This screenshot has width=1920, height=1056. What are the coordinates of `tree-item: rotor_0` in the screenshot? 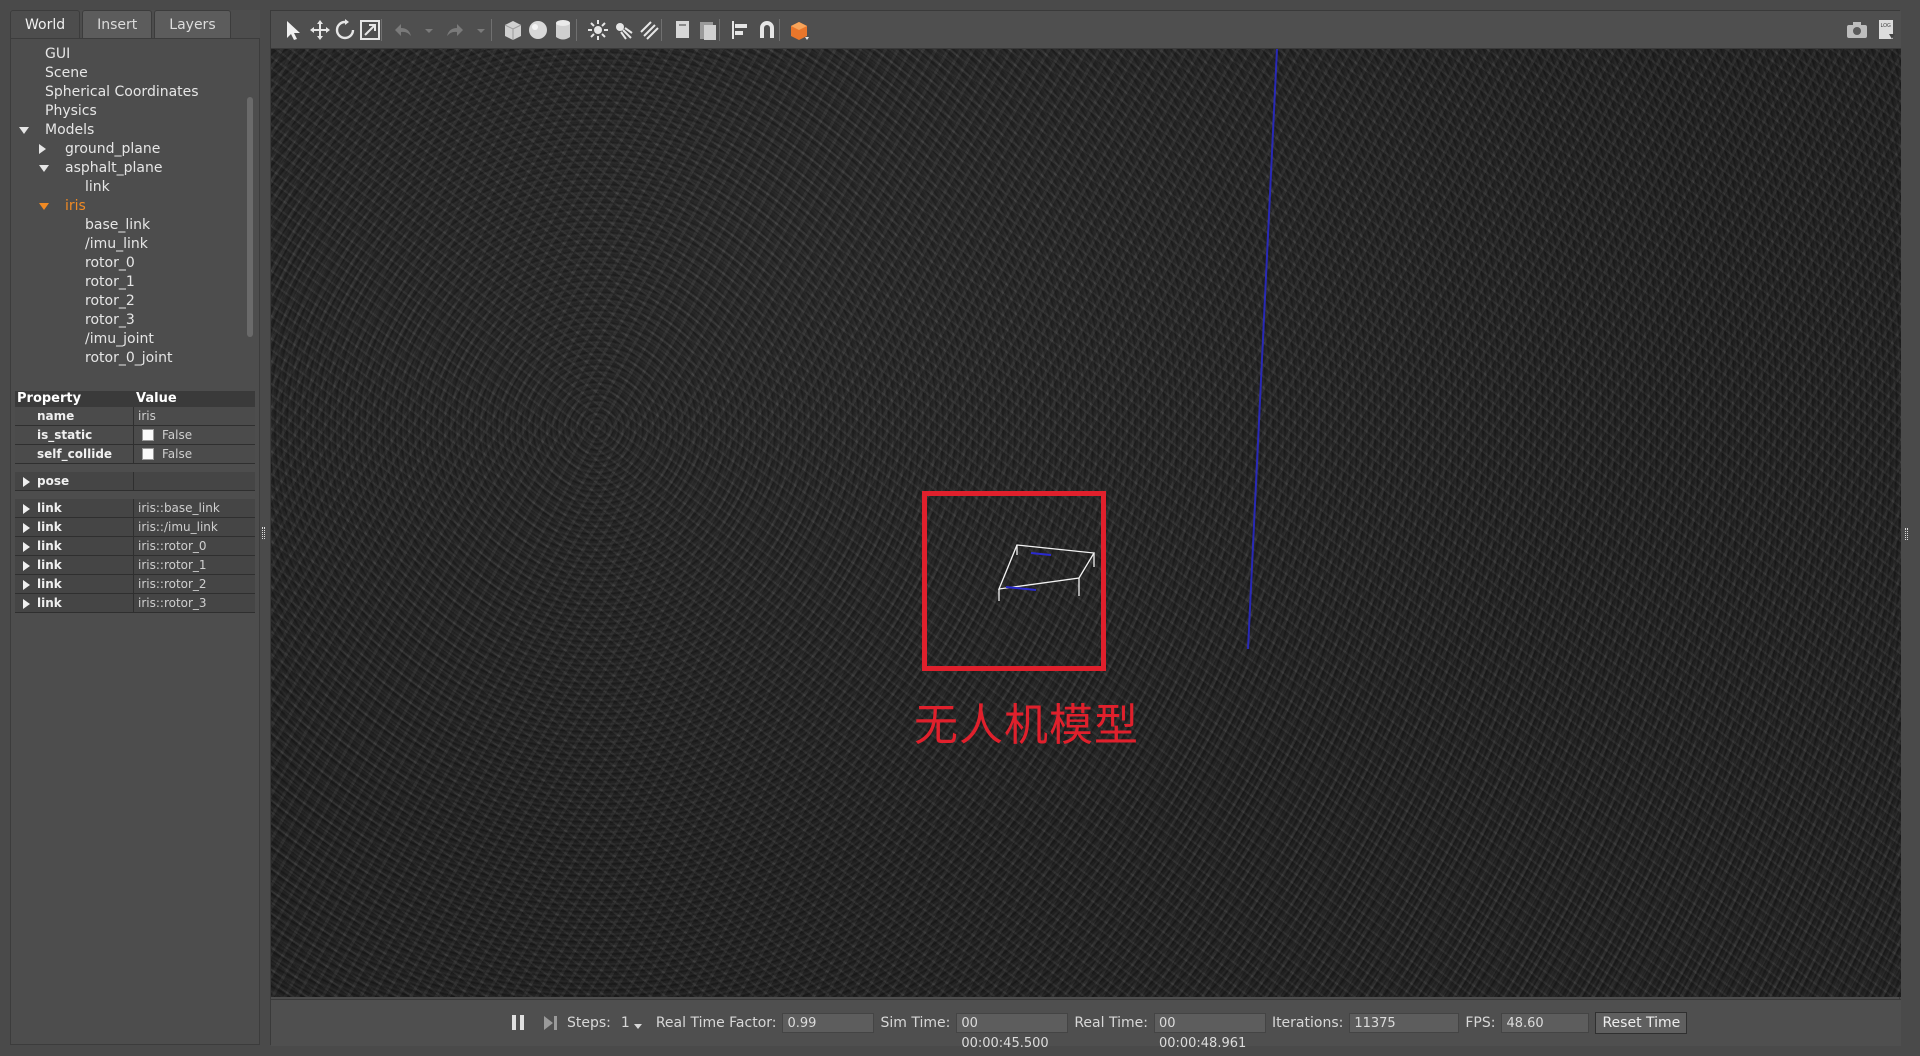 It's located at (135, 263).